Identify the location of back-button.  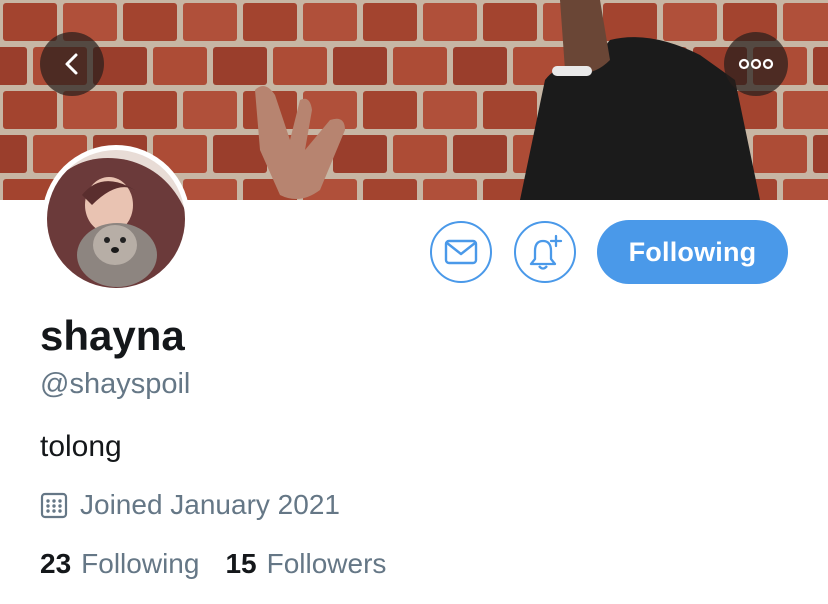
(72, 64).